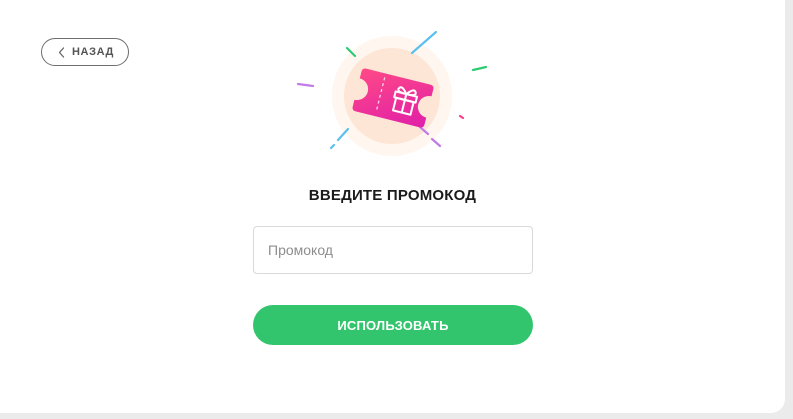 Image resolution: width=793 pixels, height=419 pixels. I want to click on promo-illustration, so click(395, 95).